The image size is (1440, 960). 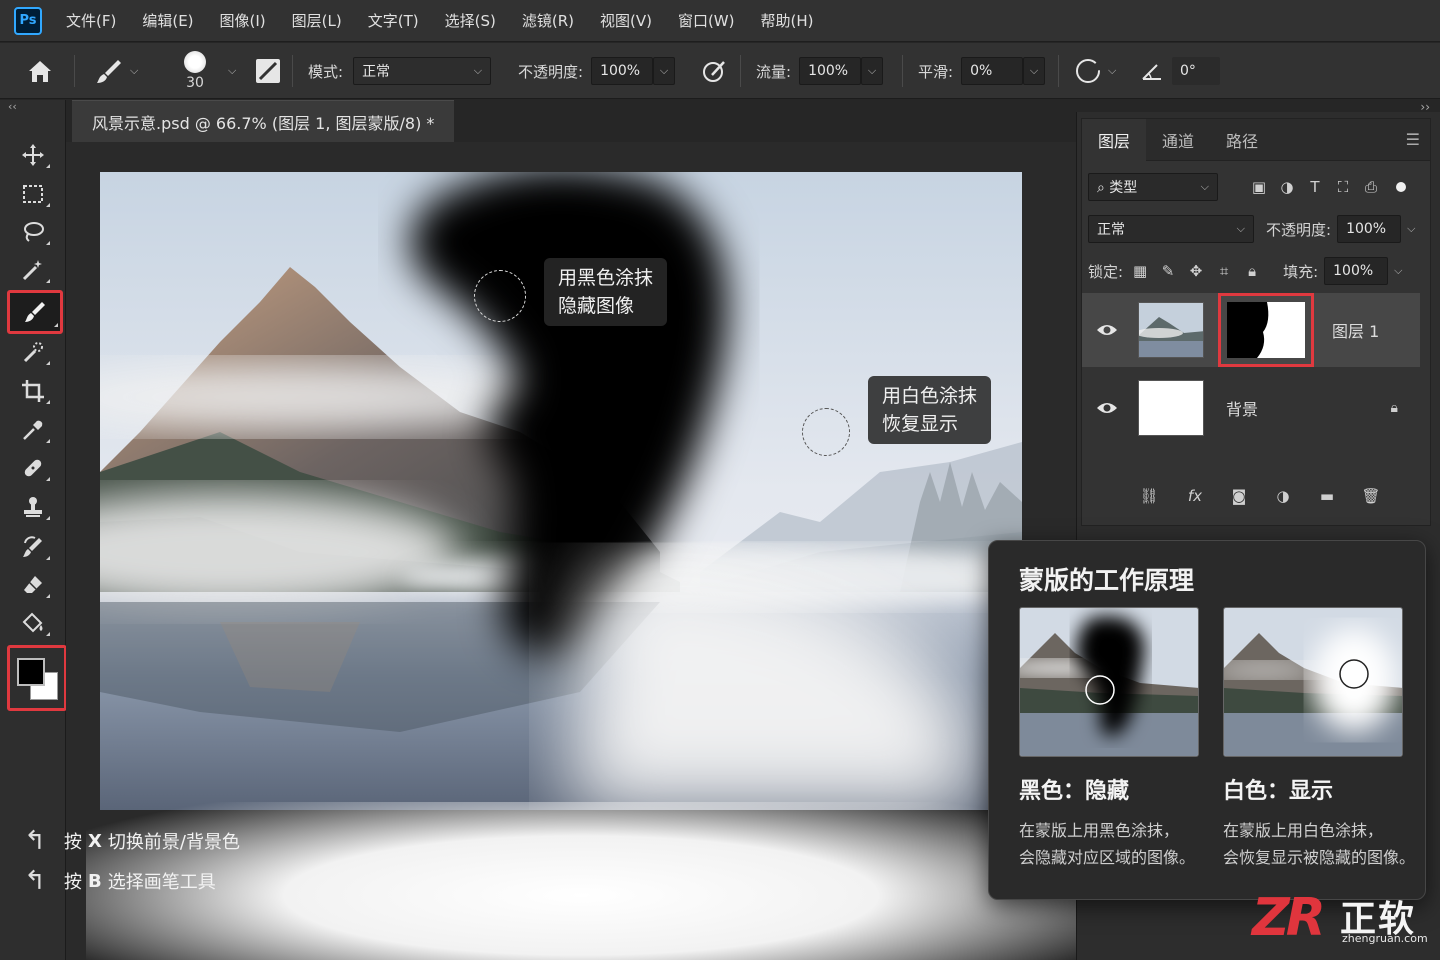 I want to click on healing-brush-tool, so click(x=33, y=468).